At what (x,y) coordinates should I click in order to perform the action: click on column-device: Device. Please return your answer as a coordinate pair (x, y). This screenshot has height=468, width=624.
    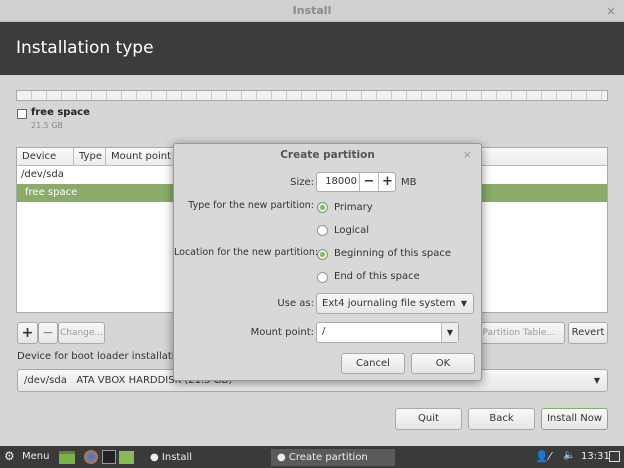
    Looking at the image, I should click on (45, 157).